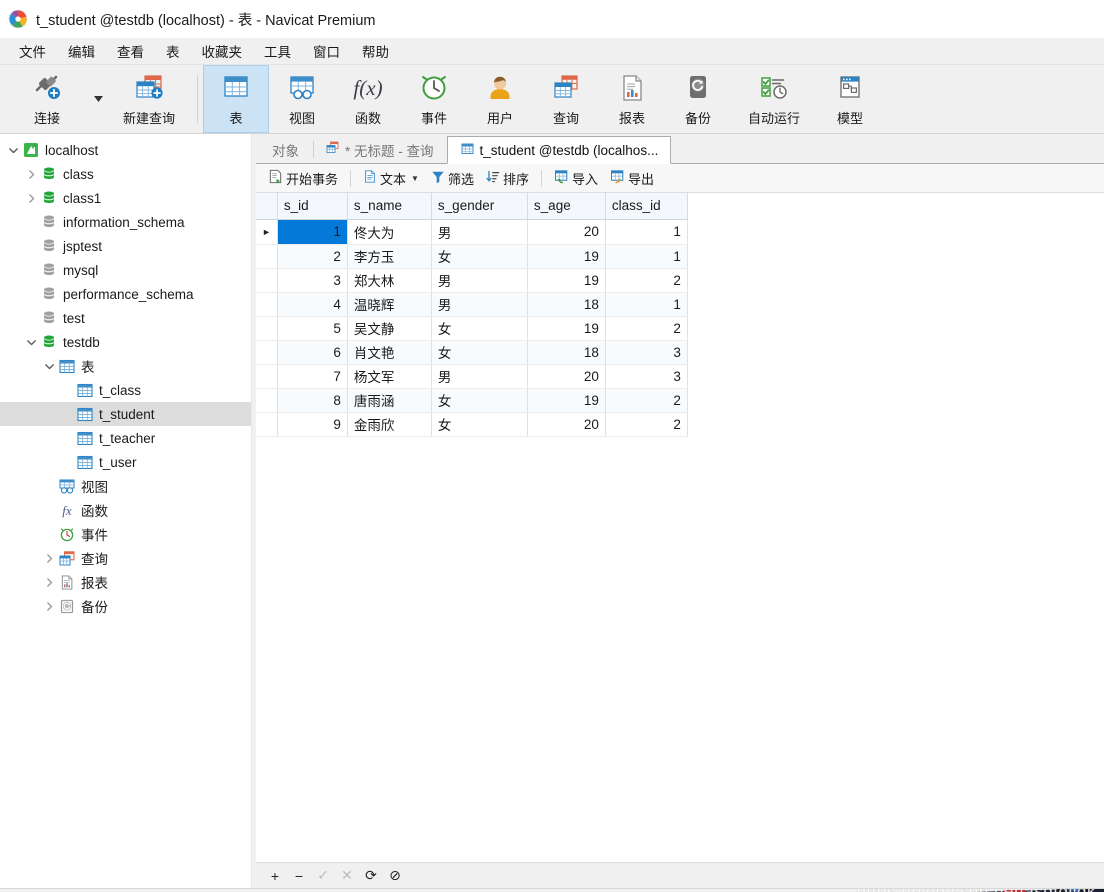  Describe the element at coordinates (125, 342) in the screenshot. I see `tree-node-testdb: testdb` at that location.